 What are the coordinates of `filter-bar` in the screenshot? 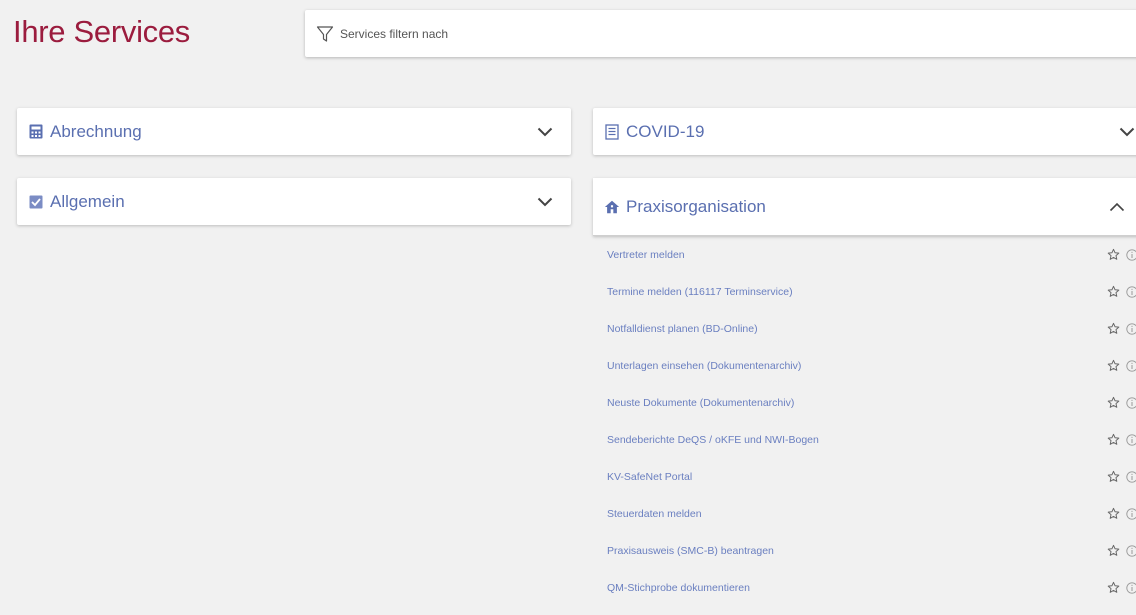 It's located at (720, 33).